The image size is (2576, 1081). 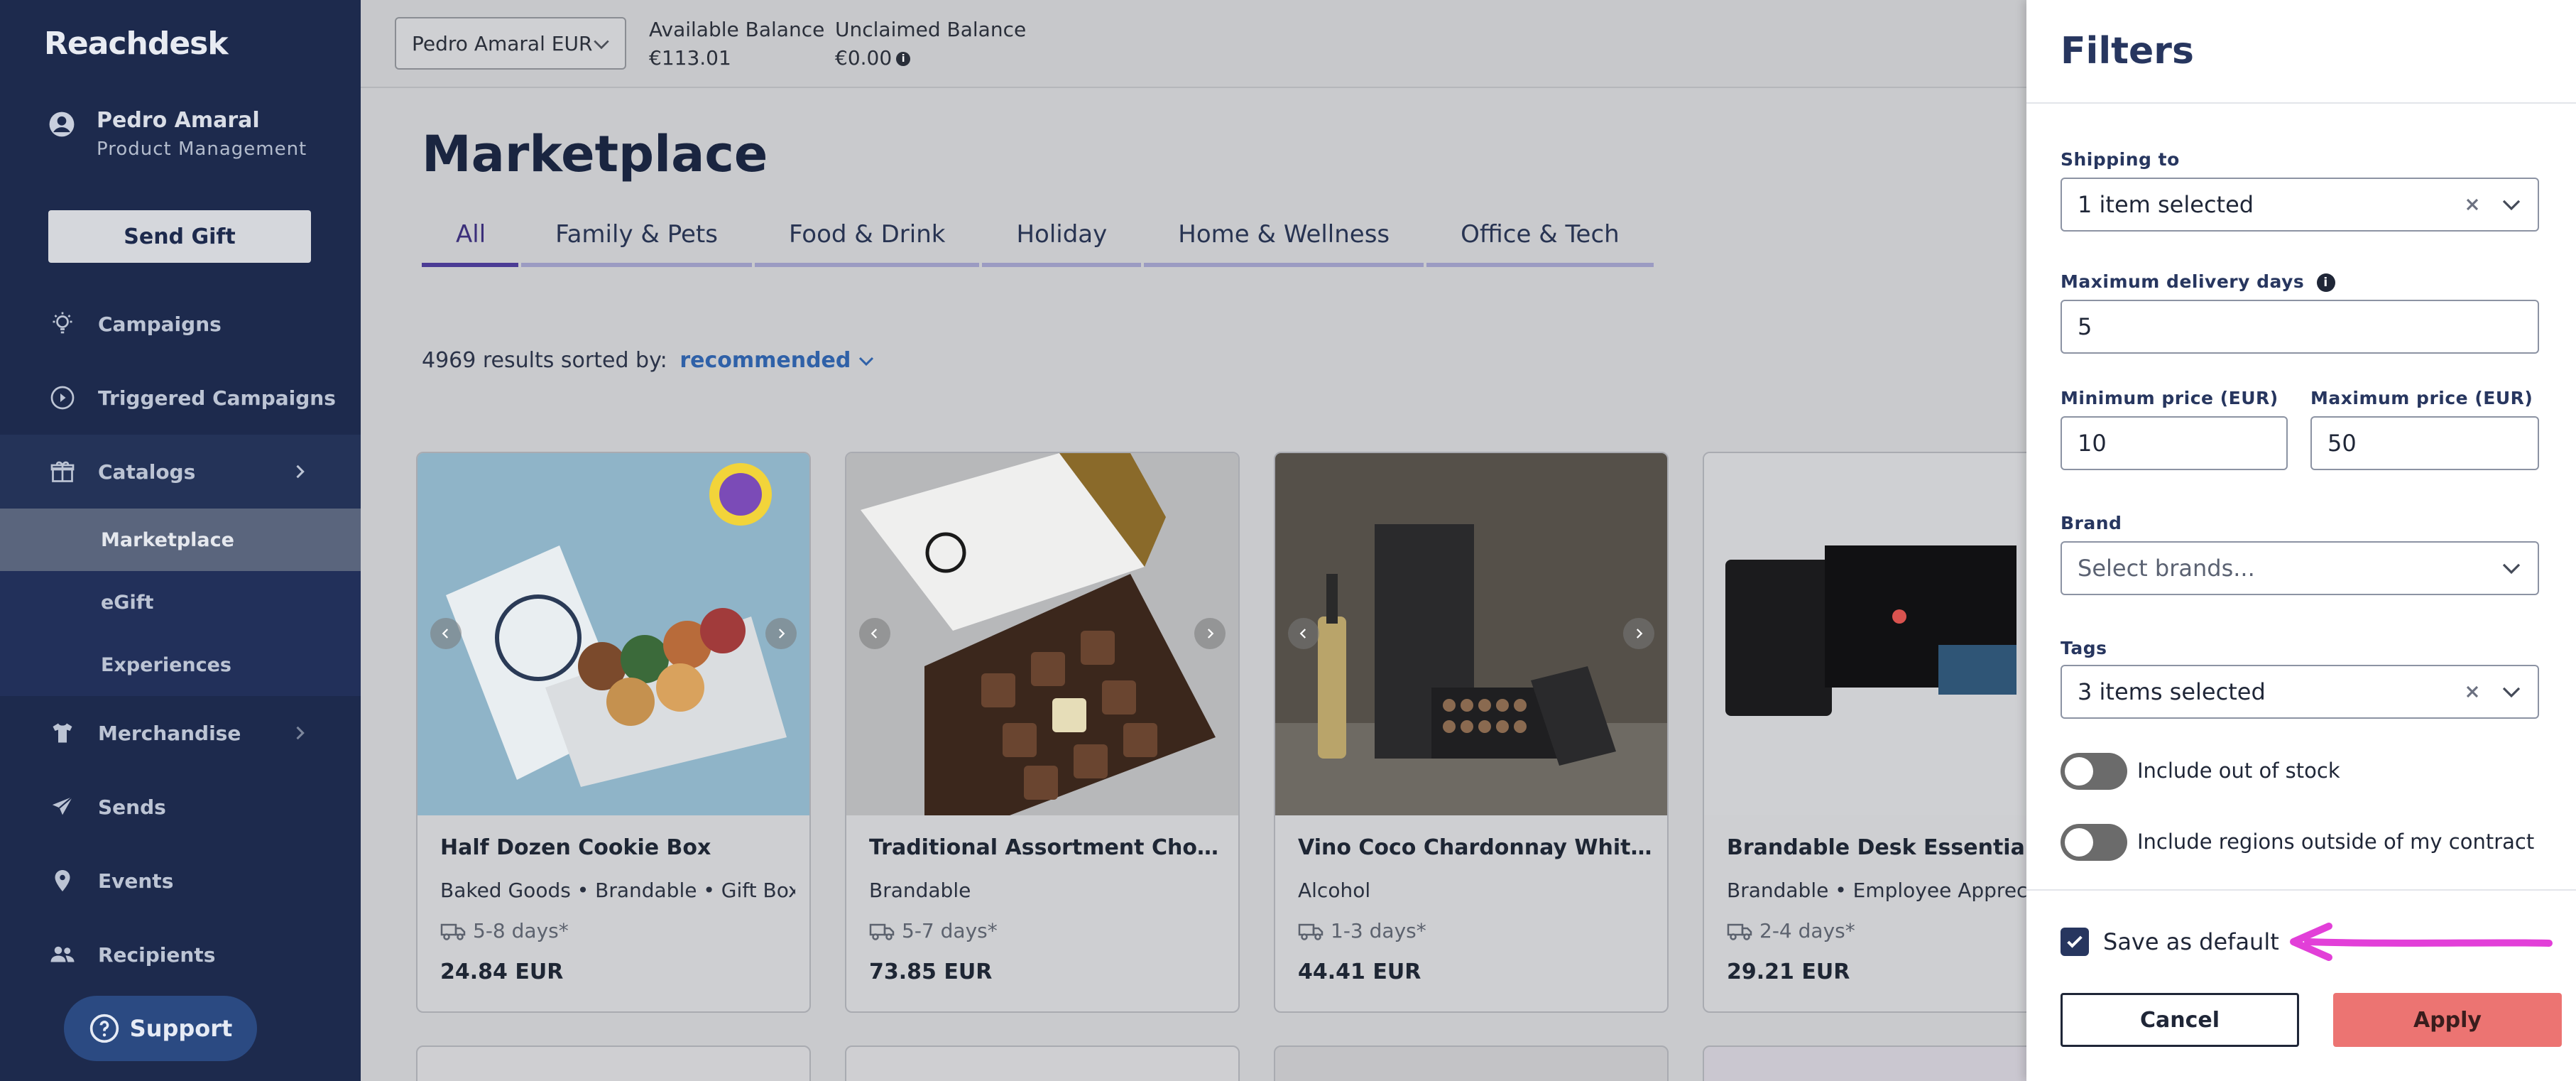 I want to click on delivery-days: 1-3 days*, so click(x=1378, y=931).